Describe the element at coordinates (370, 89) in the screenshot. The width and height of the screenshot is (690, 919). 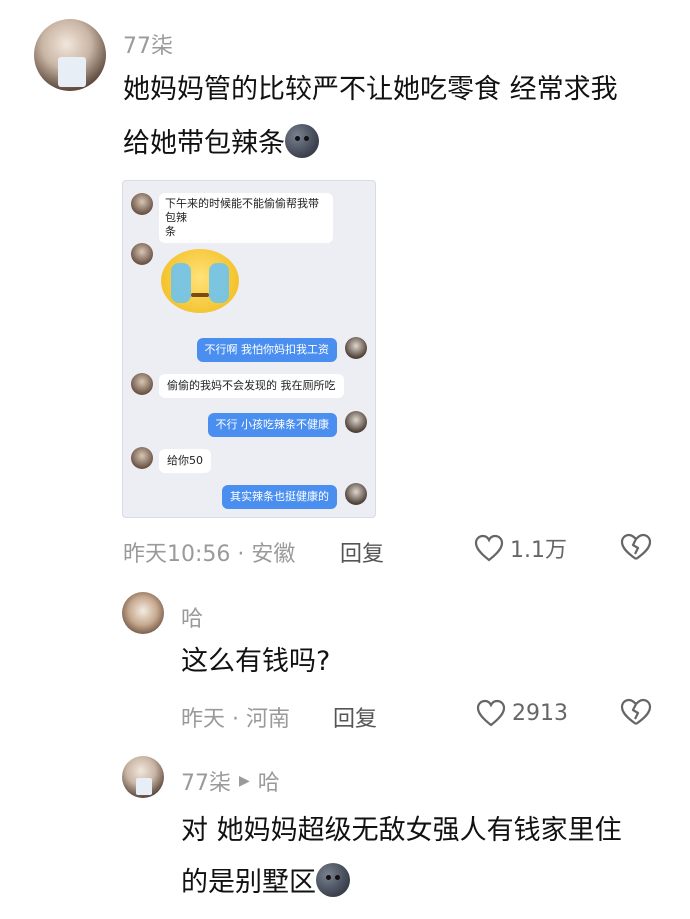
I see `comment-text-line: 她妈妈管的比较严不让她吃零食 经常求我` at that location.